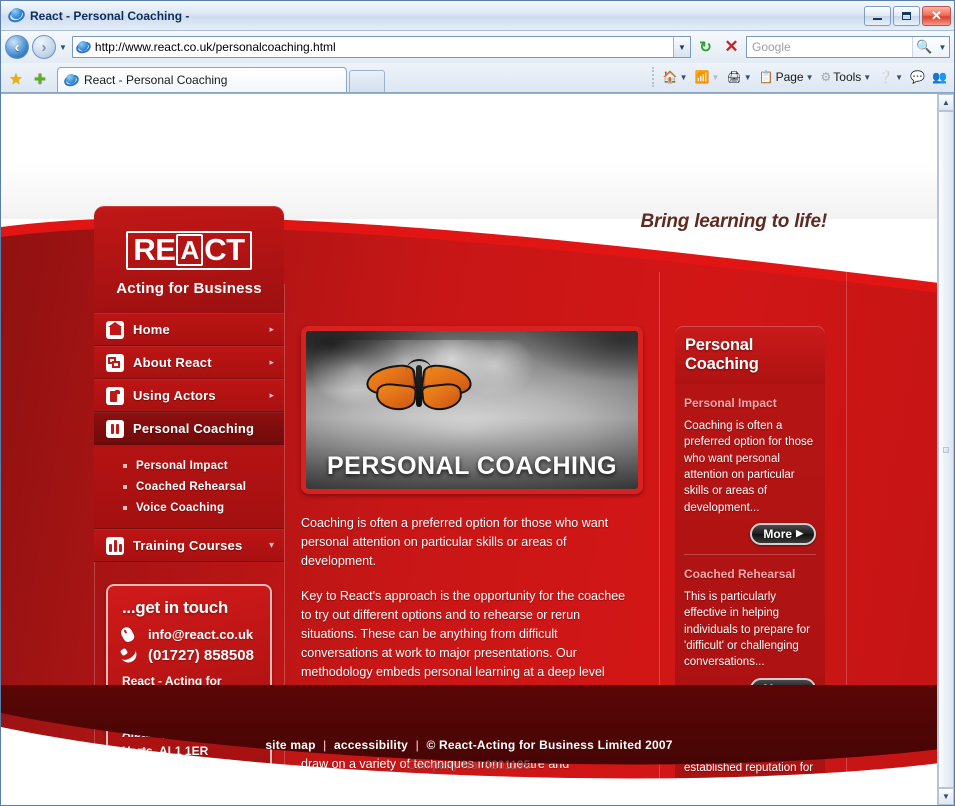  What do you see at coordinates (191, 486) in the screenshot?
I see `subnav-label: Coached Rehearsal` at bounding box center [191, 486].